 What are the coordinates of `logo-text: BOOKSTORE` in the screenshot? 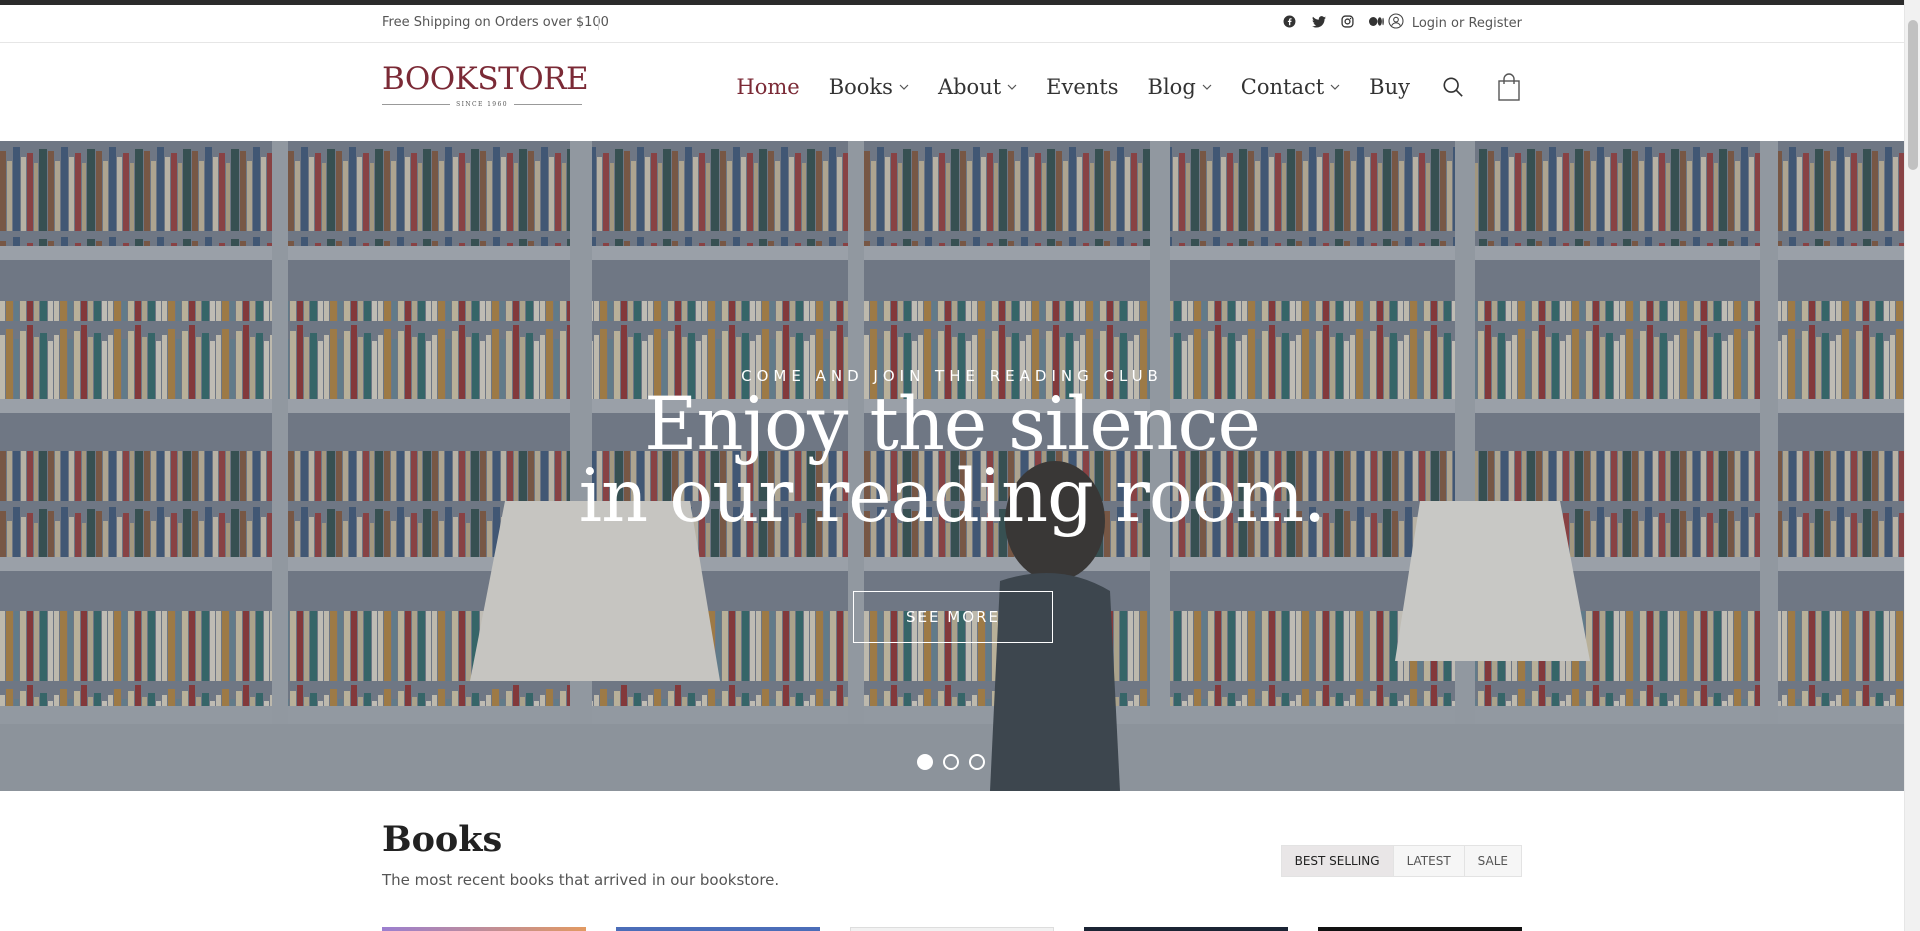 It's located at (485, 79).